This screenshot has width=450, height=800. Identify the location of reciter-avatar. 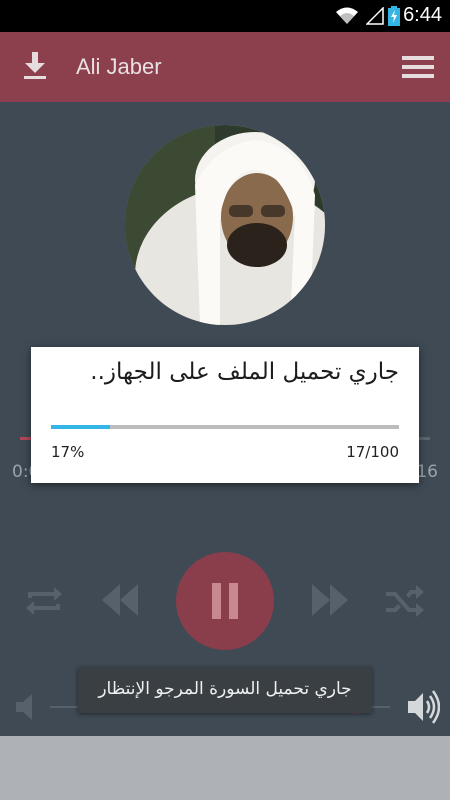
(225, 225).